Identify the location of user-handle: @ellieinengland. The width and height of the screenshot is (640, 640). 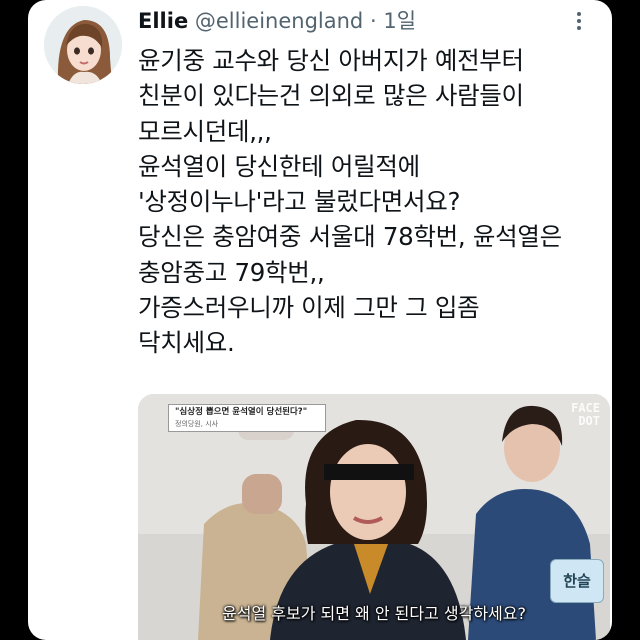
(279, 21).